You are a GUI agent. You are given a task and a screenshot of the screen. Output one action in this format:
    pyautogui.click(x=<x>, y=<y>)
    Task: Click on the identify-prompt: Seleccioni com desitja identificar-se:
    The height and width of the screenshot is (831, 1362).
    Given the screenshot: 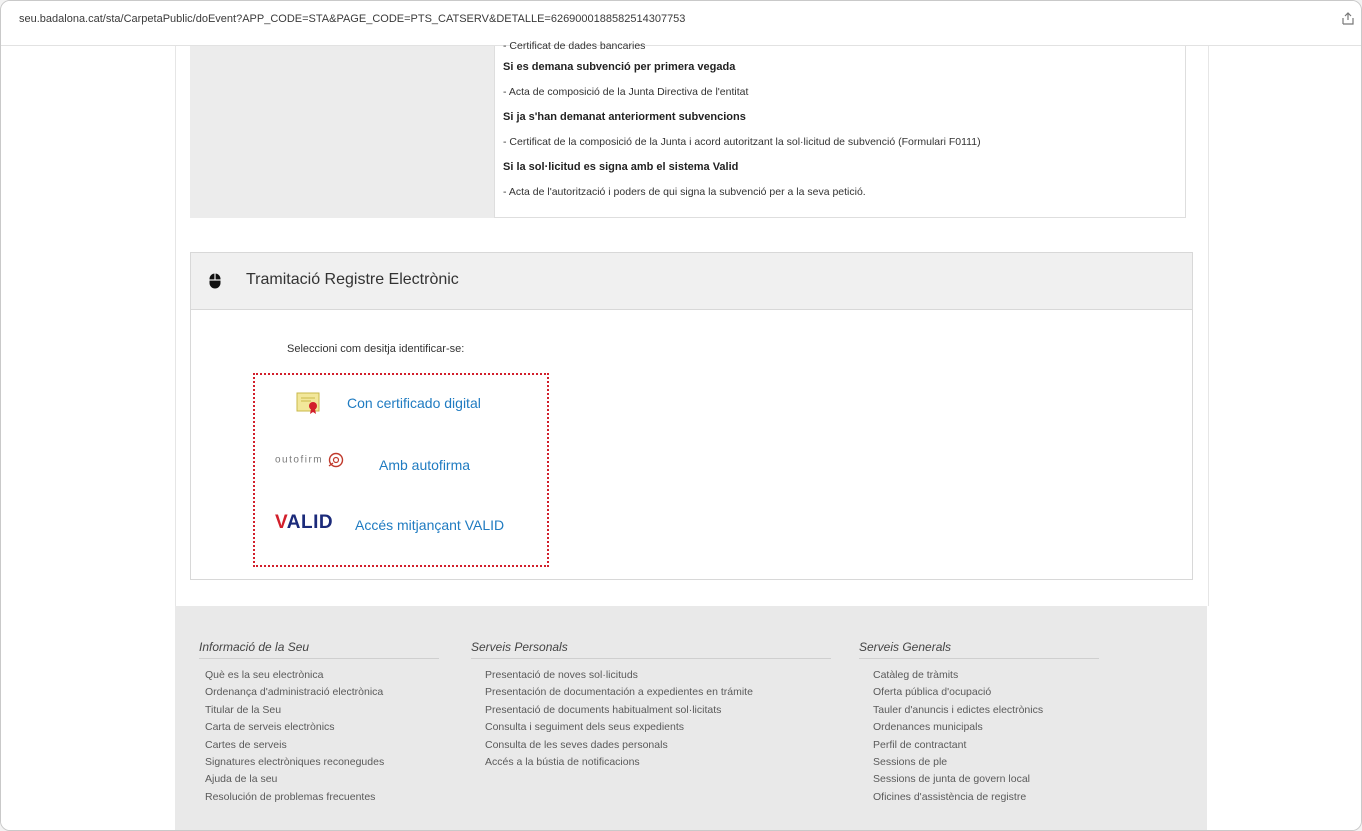 What is the action you would take?
    pyautogui.click(x=376, y=349)
    